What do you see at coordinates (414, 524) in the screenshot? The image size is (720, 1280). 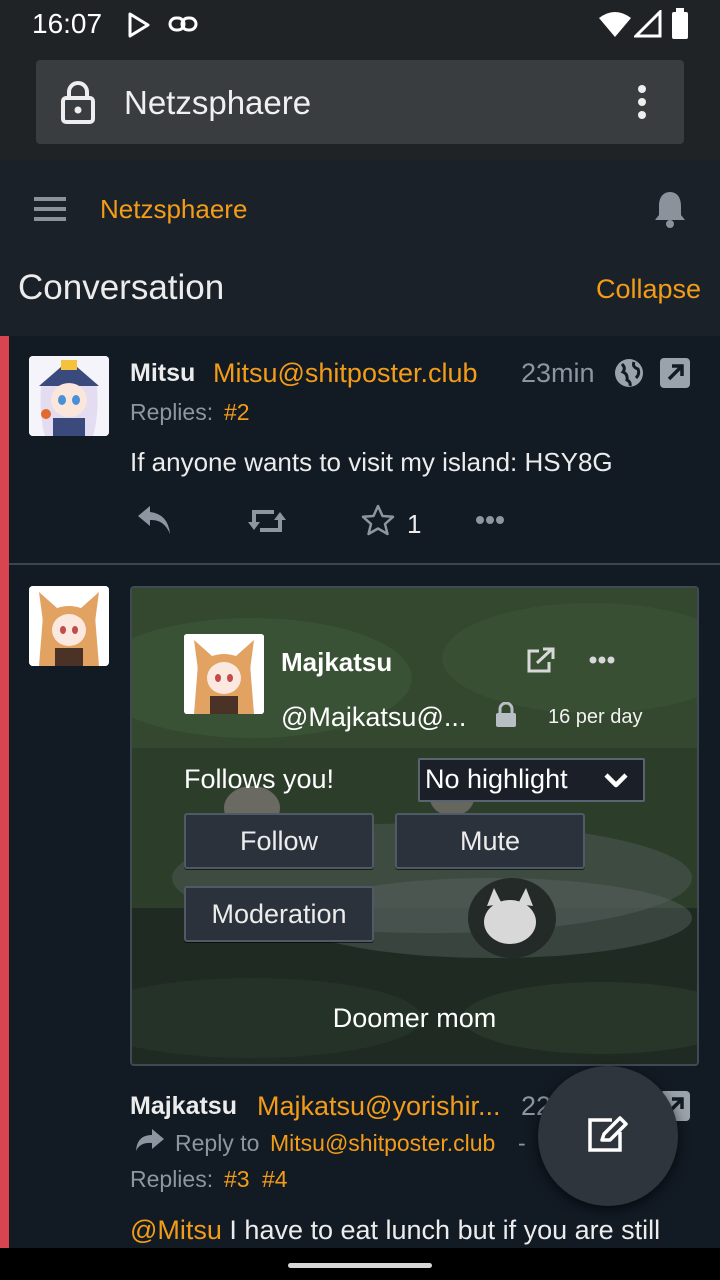 I see `favorite-count: 1` at bounding box center [414, 524].